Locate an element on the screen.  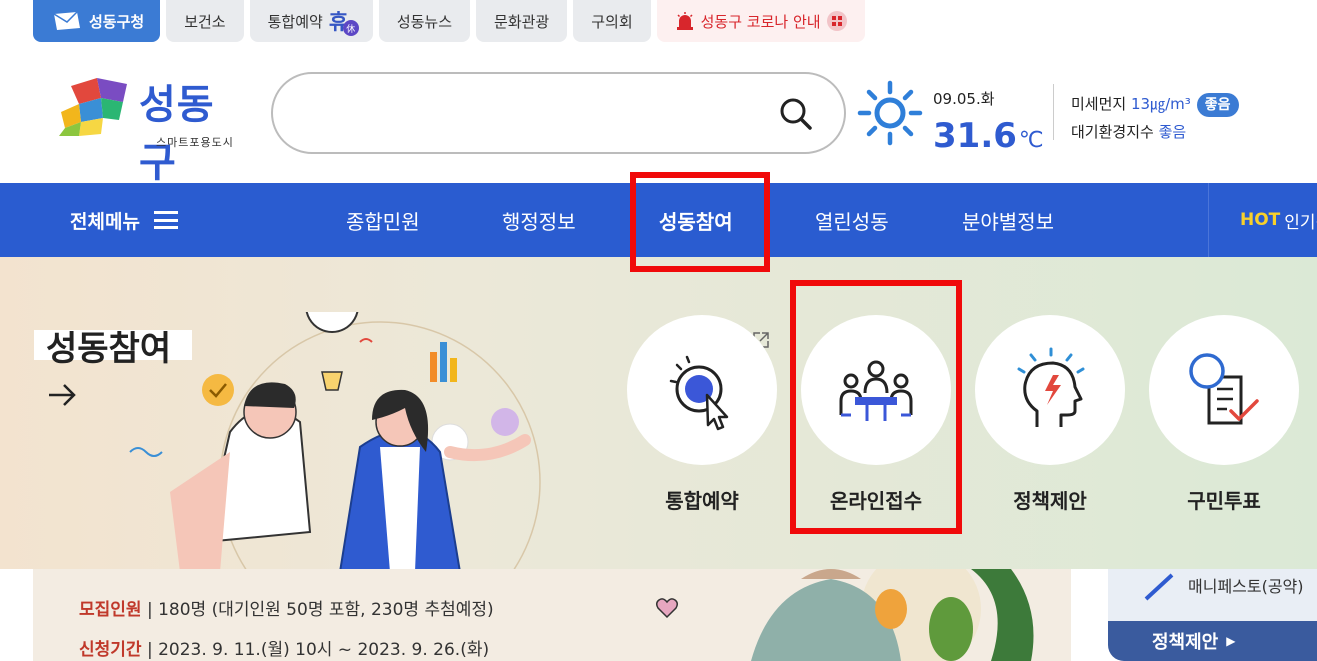
site-tab-news: 성동뉴스 is located at coordinates (424, 21).